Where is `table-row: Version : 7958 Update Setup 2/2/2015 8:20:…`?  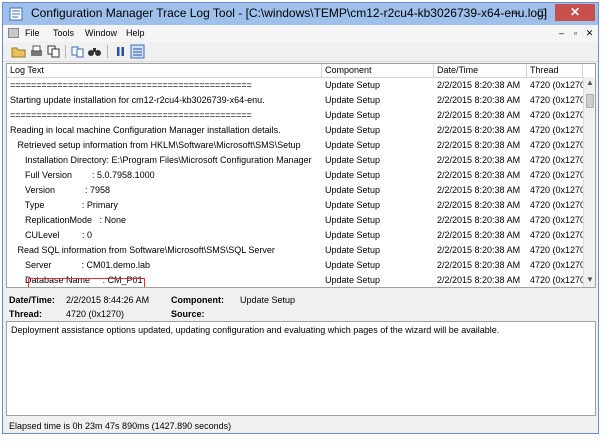
table-row: Version : 7958 Update Setup 2/2/2015 8:20:… is located at coordinates (296, 190).